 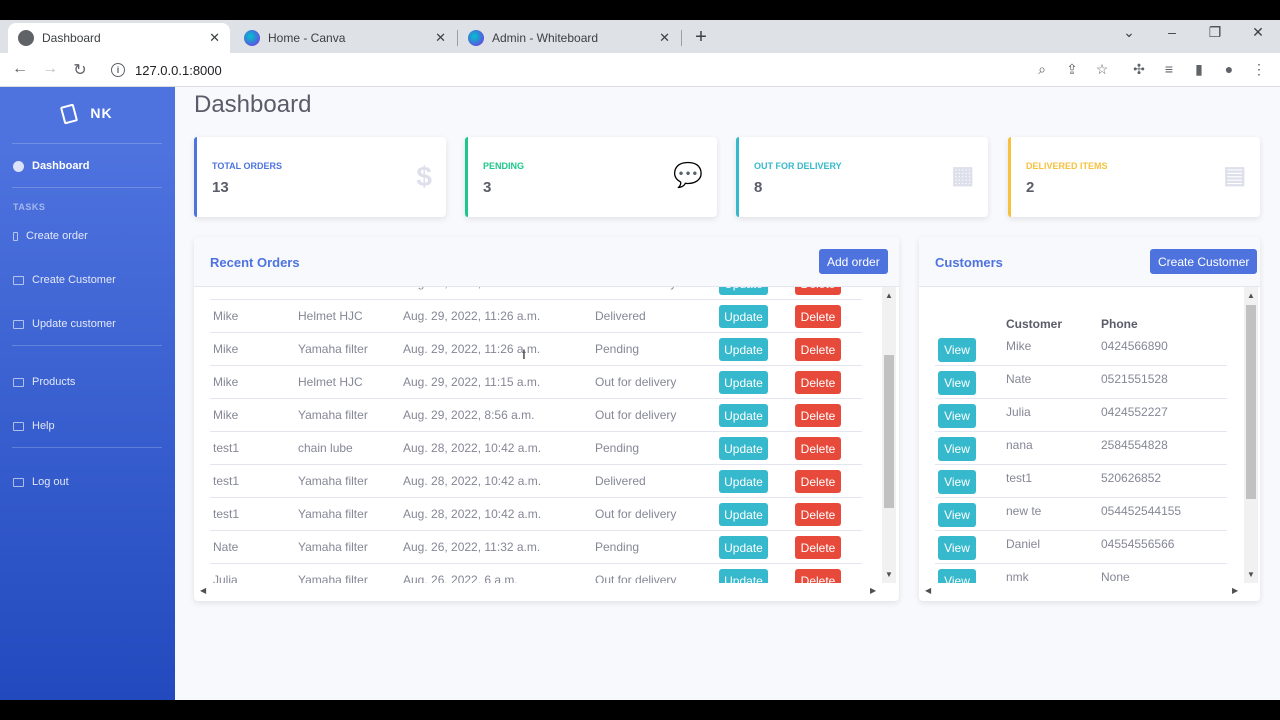 What do you see at coordinates (1204, 261) in the screenshot?
I see `create-customer-button: Create Customer` at bounding box center [1204, 261].